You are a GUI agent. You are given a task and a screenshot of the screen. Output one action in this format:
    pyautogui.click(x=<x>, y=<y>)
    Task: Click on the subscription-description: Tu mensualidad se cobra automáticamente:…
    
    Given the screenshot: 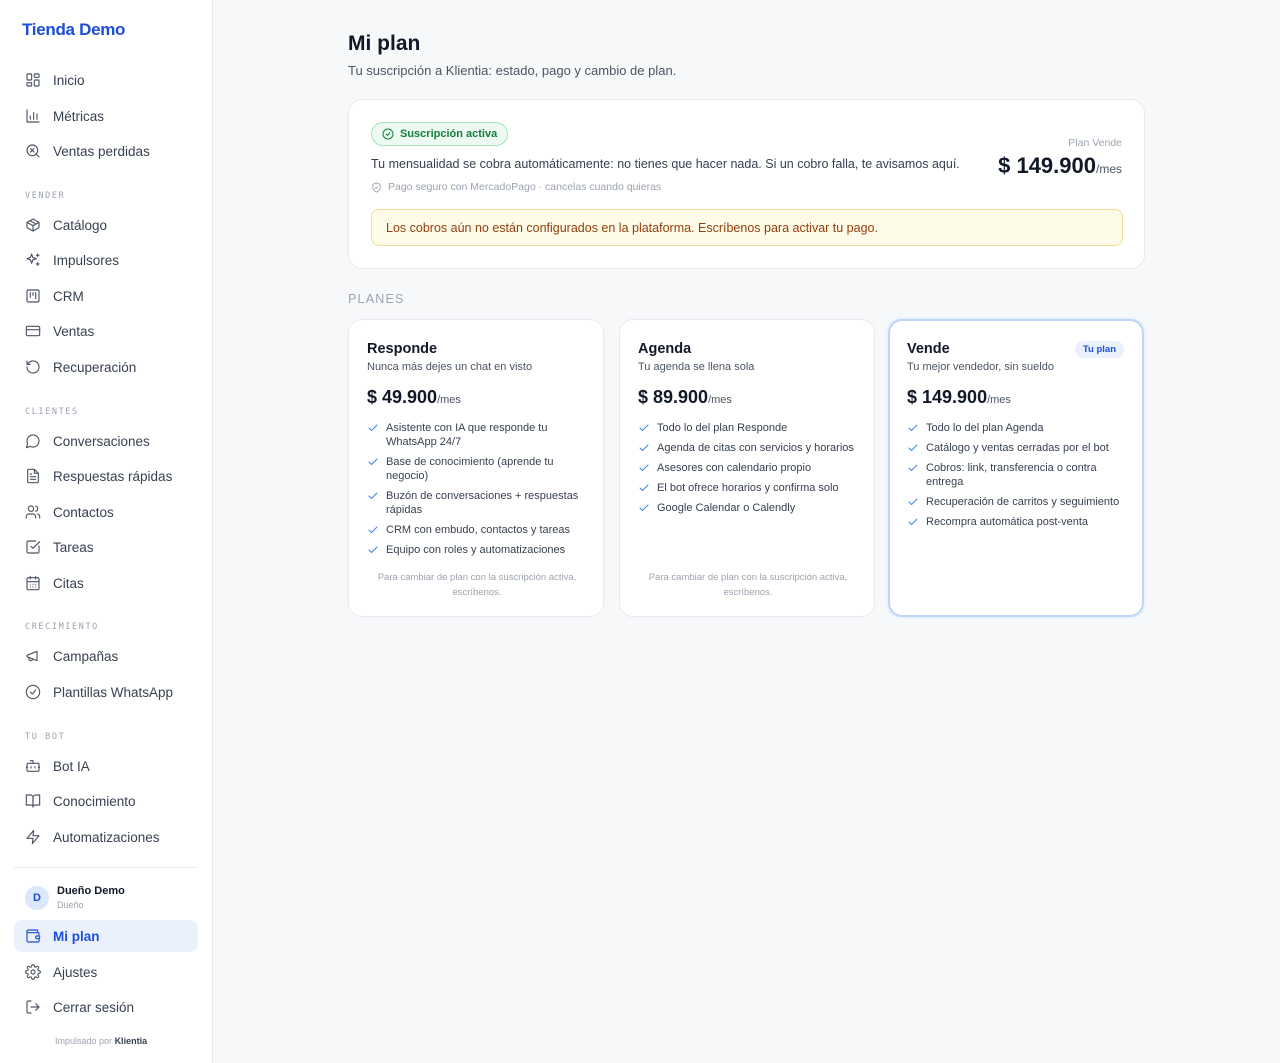 What is the action you would take?
    pyautogui.click(x=665, y=164)
    